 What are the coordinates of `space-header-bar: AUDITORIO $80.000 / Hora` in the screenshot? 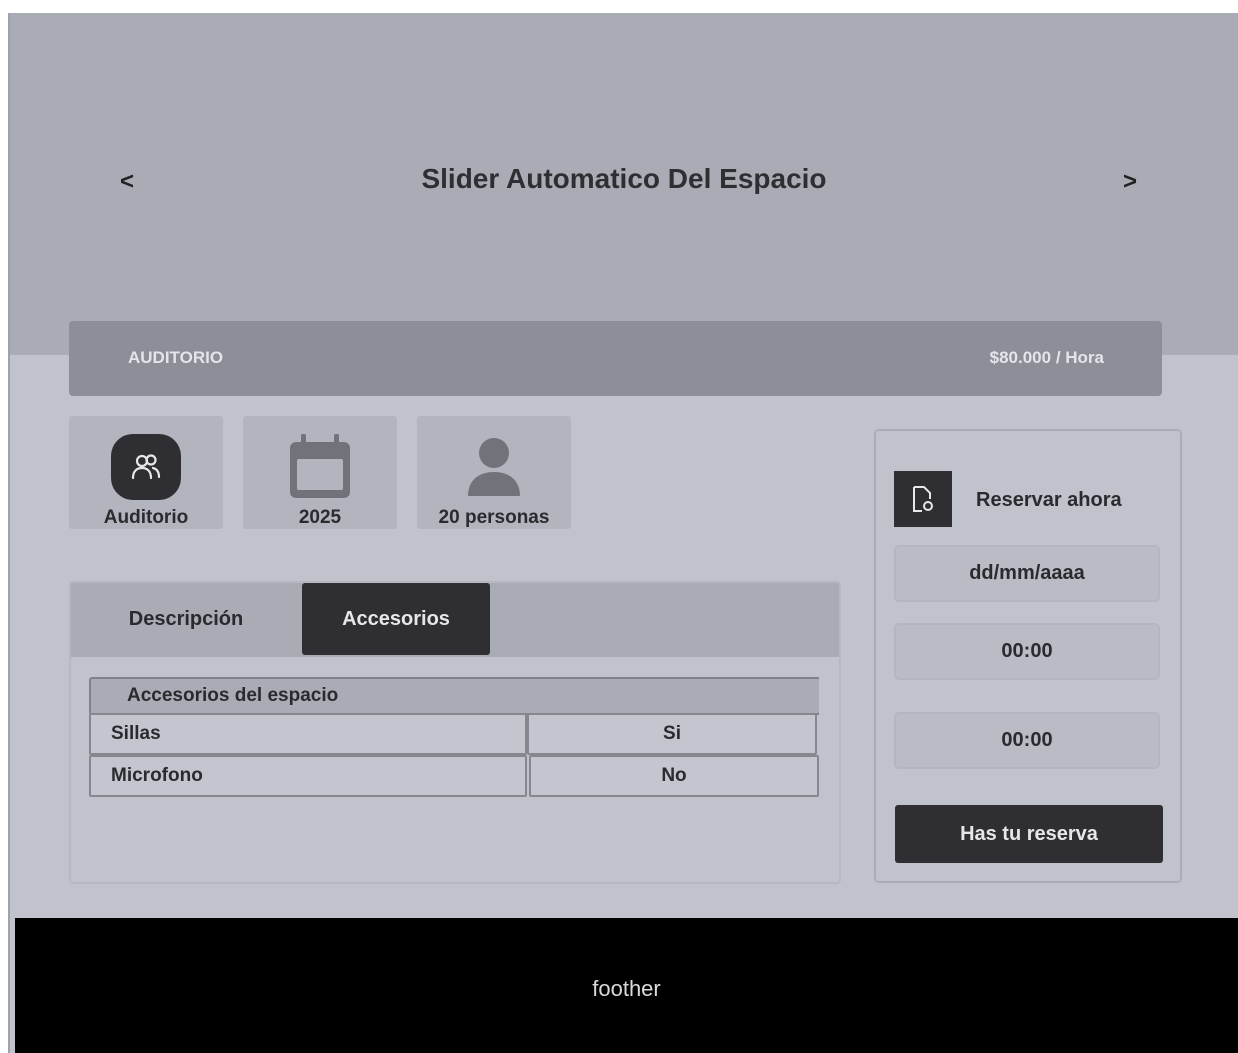 It's located at (615, 358).